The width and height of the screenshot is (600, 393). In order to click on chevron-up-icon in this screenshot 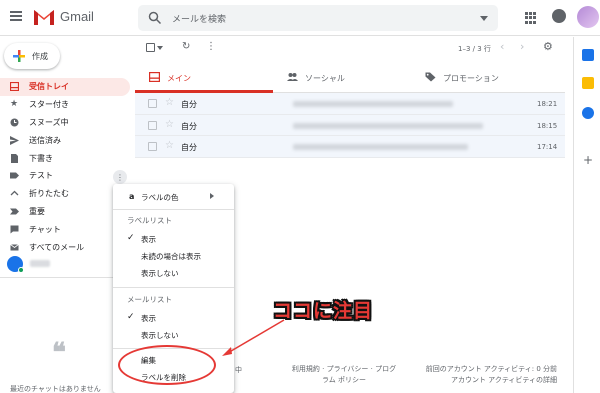, I will do `click(14, 193)`.